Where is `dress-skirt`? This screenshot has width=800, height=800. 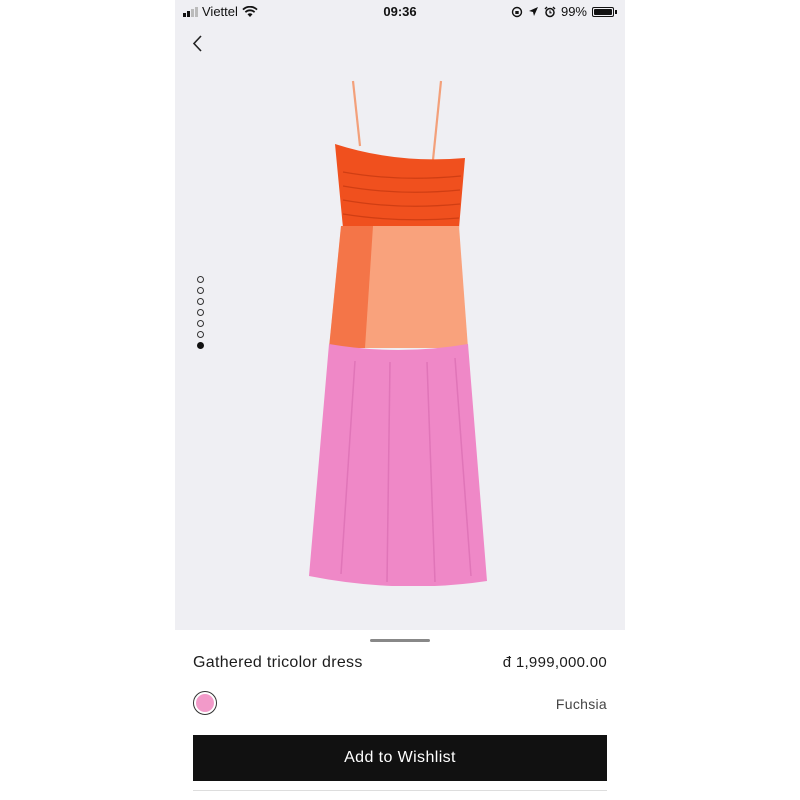
dress-skirt is located at coordinates (398, 465).